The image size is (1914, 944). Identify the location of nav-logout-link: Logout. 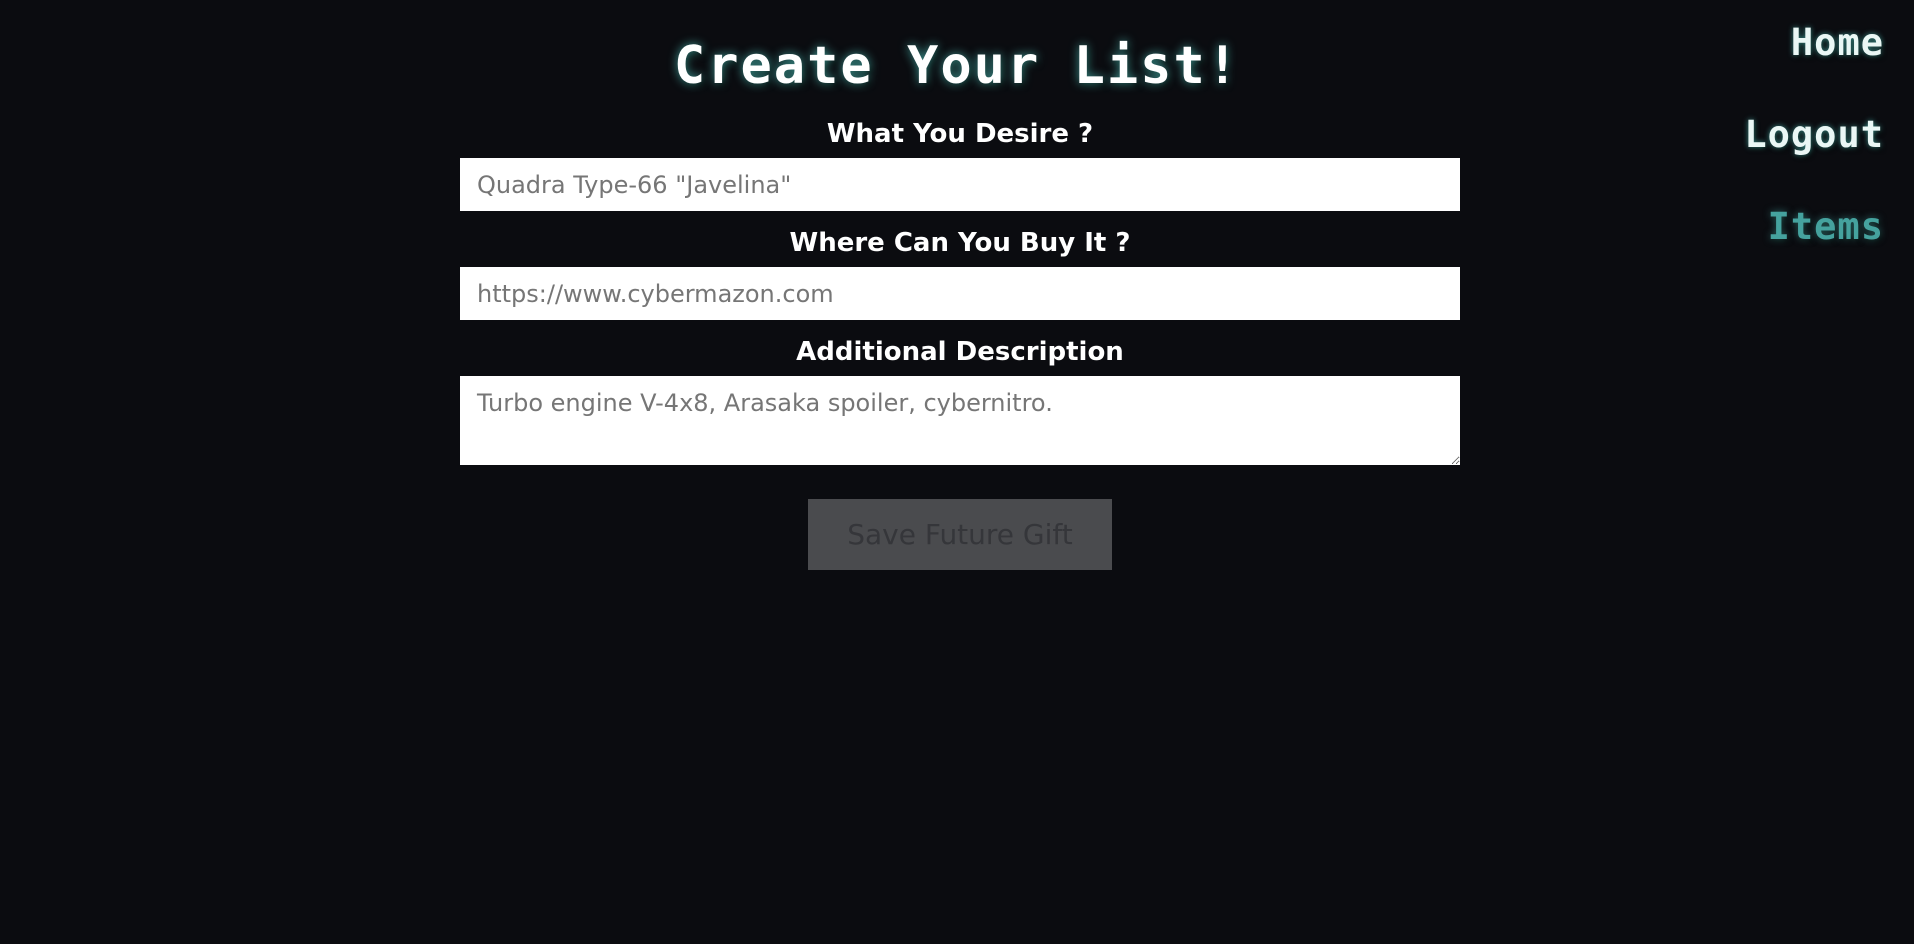
(1814, 156).